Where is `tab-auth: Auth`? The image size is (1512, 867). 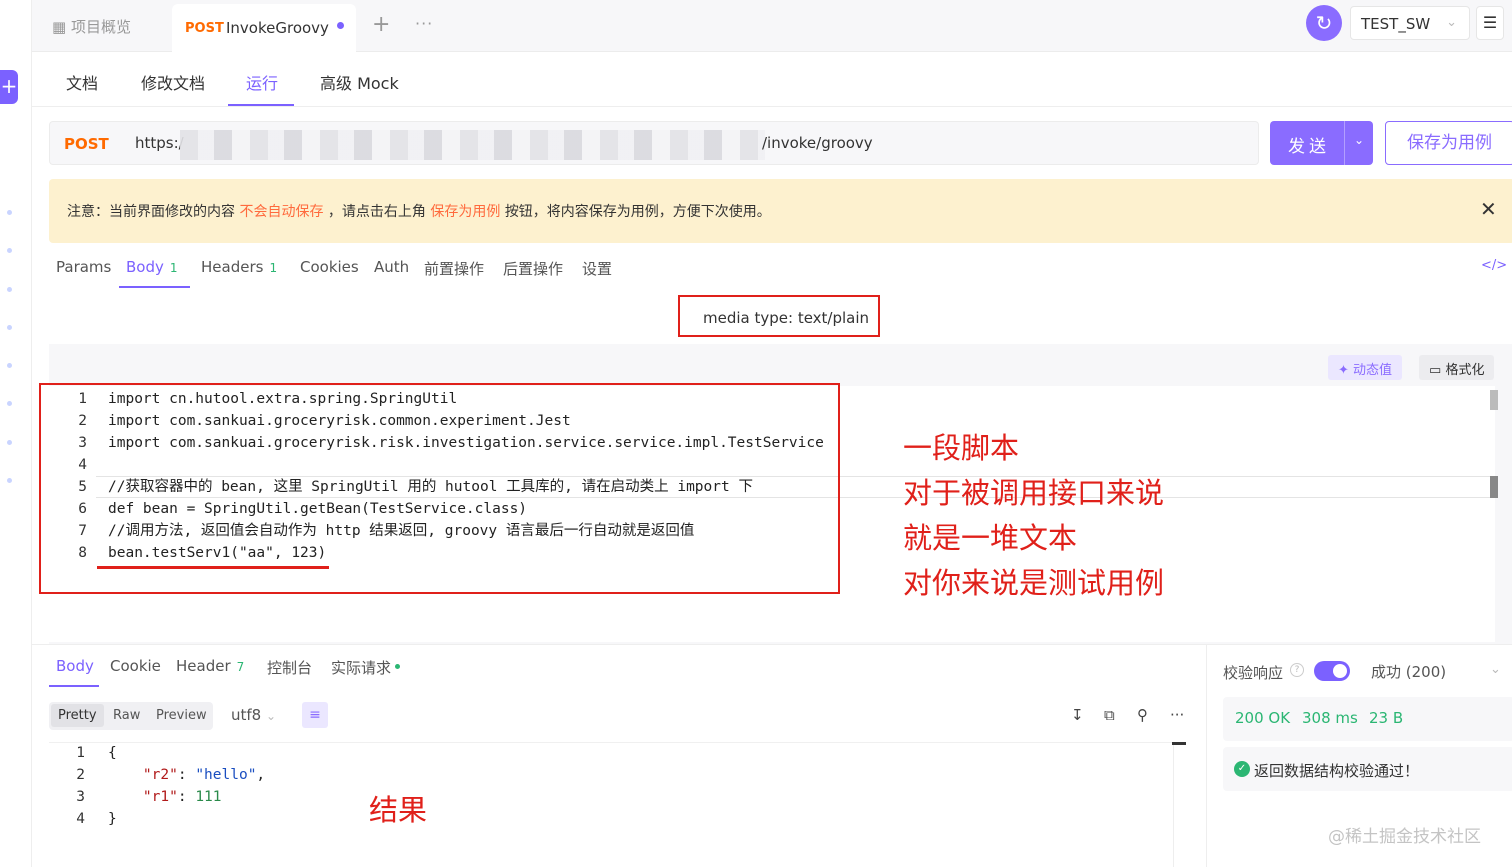
tab-auth: Auth is located at coordinates (391, 267).